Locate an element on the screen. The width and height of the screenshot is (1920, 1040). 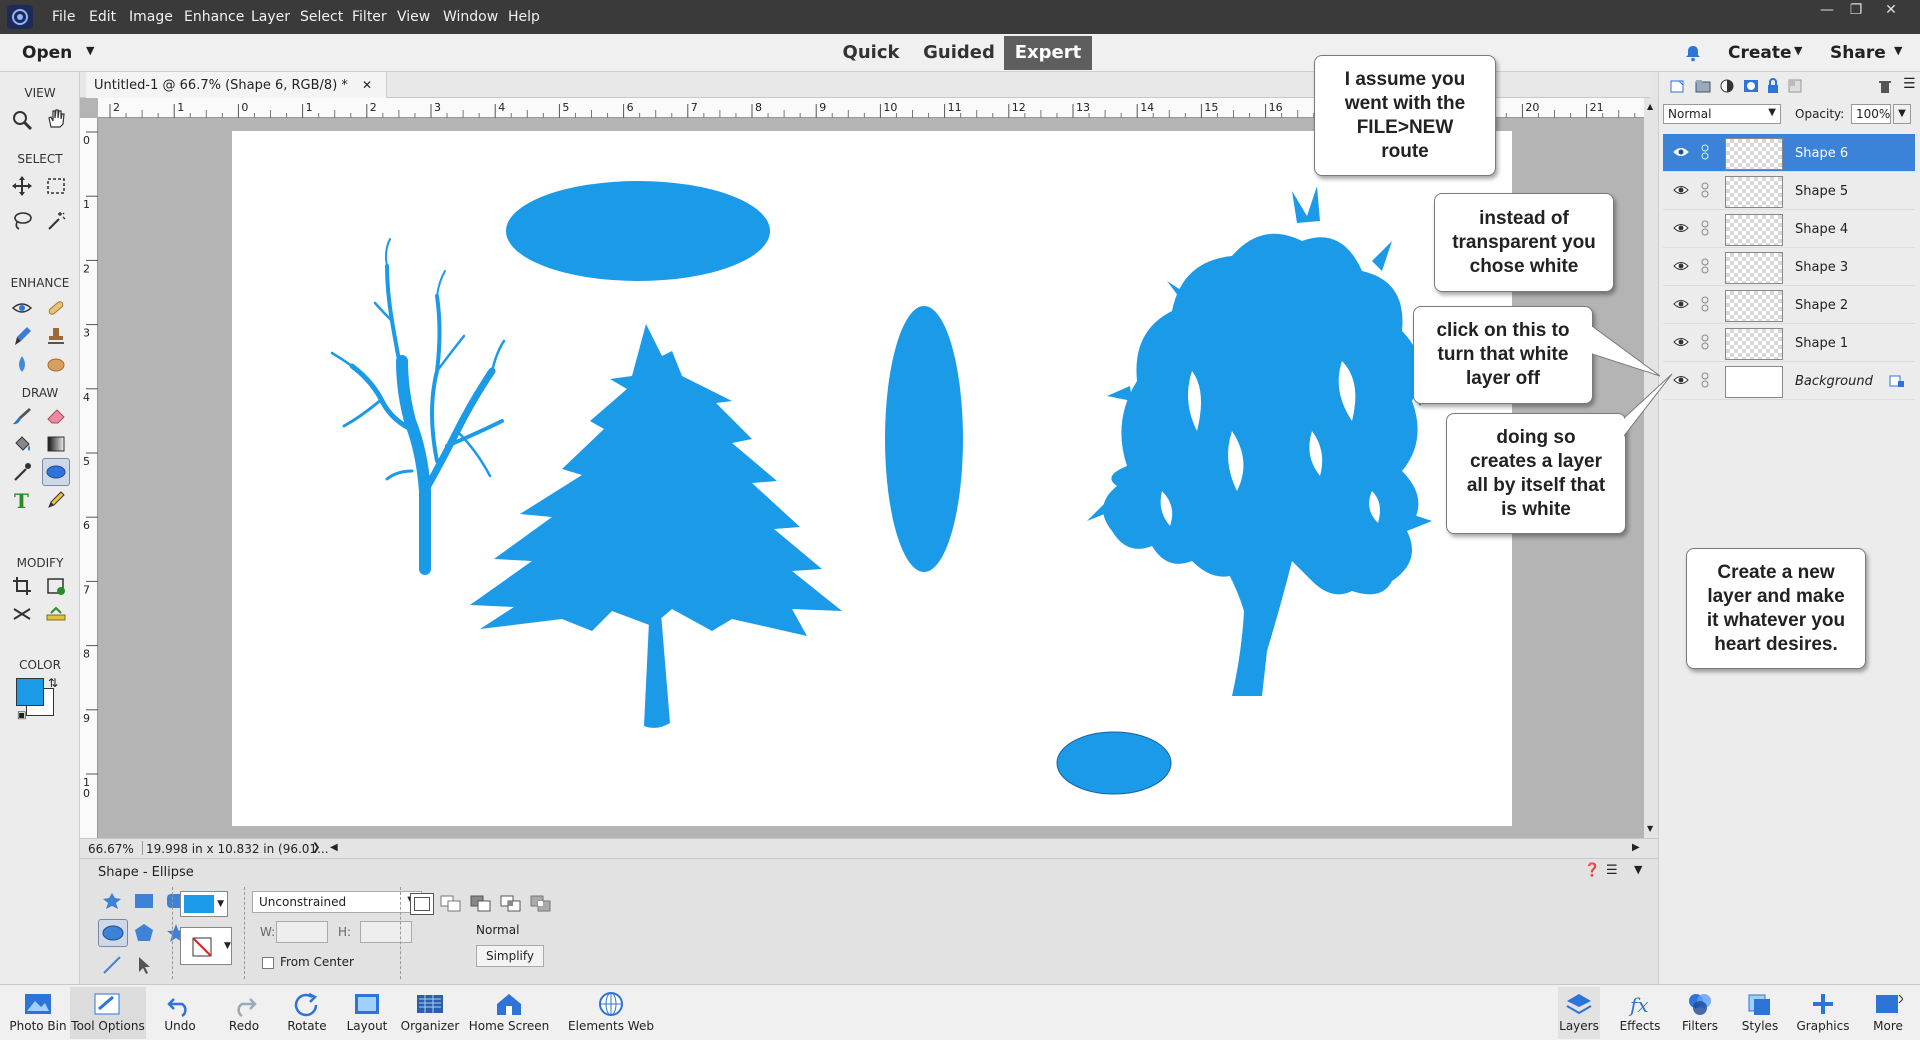
menu-window: Window is located at coordinates (470, 17).